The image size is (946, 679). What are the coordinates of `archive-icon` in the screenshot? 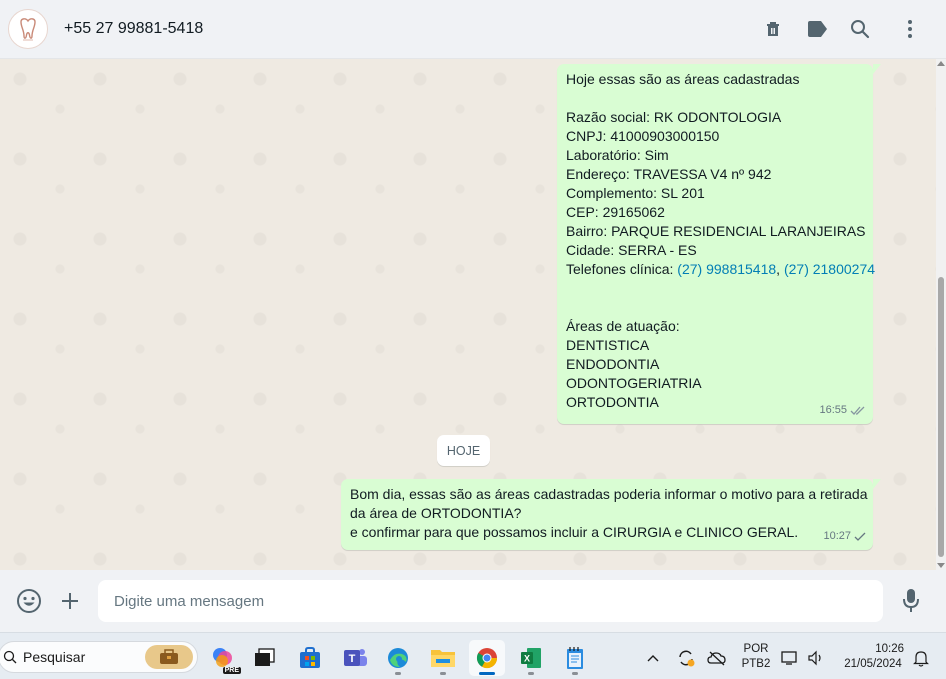 It's located at (773, 29).